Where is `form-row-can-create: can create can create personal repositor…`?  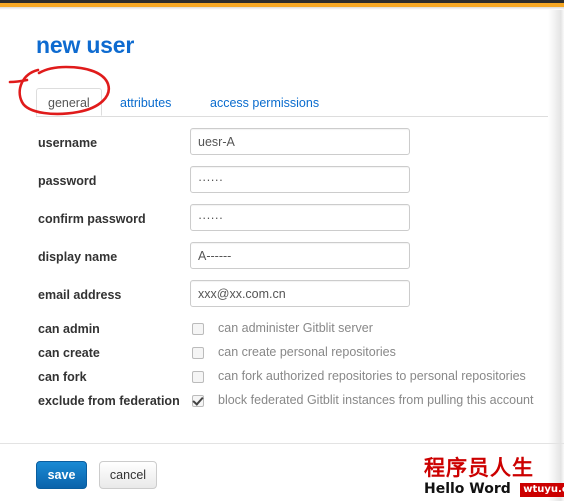 form-row-can-create: can create can create personal repositor… is located at coordinates (274, 354).